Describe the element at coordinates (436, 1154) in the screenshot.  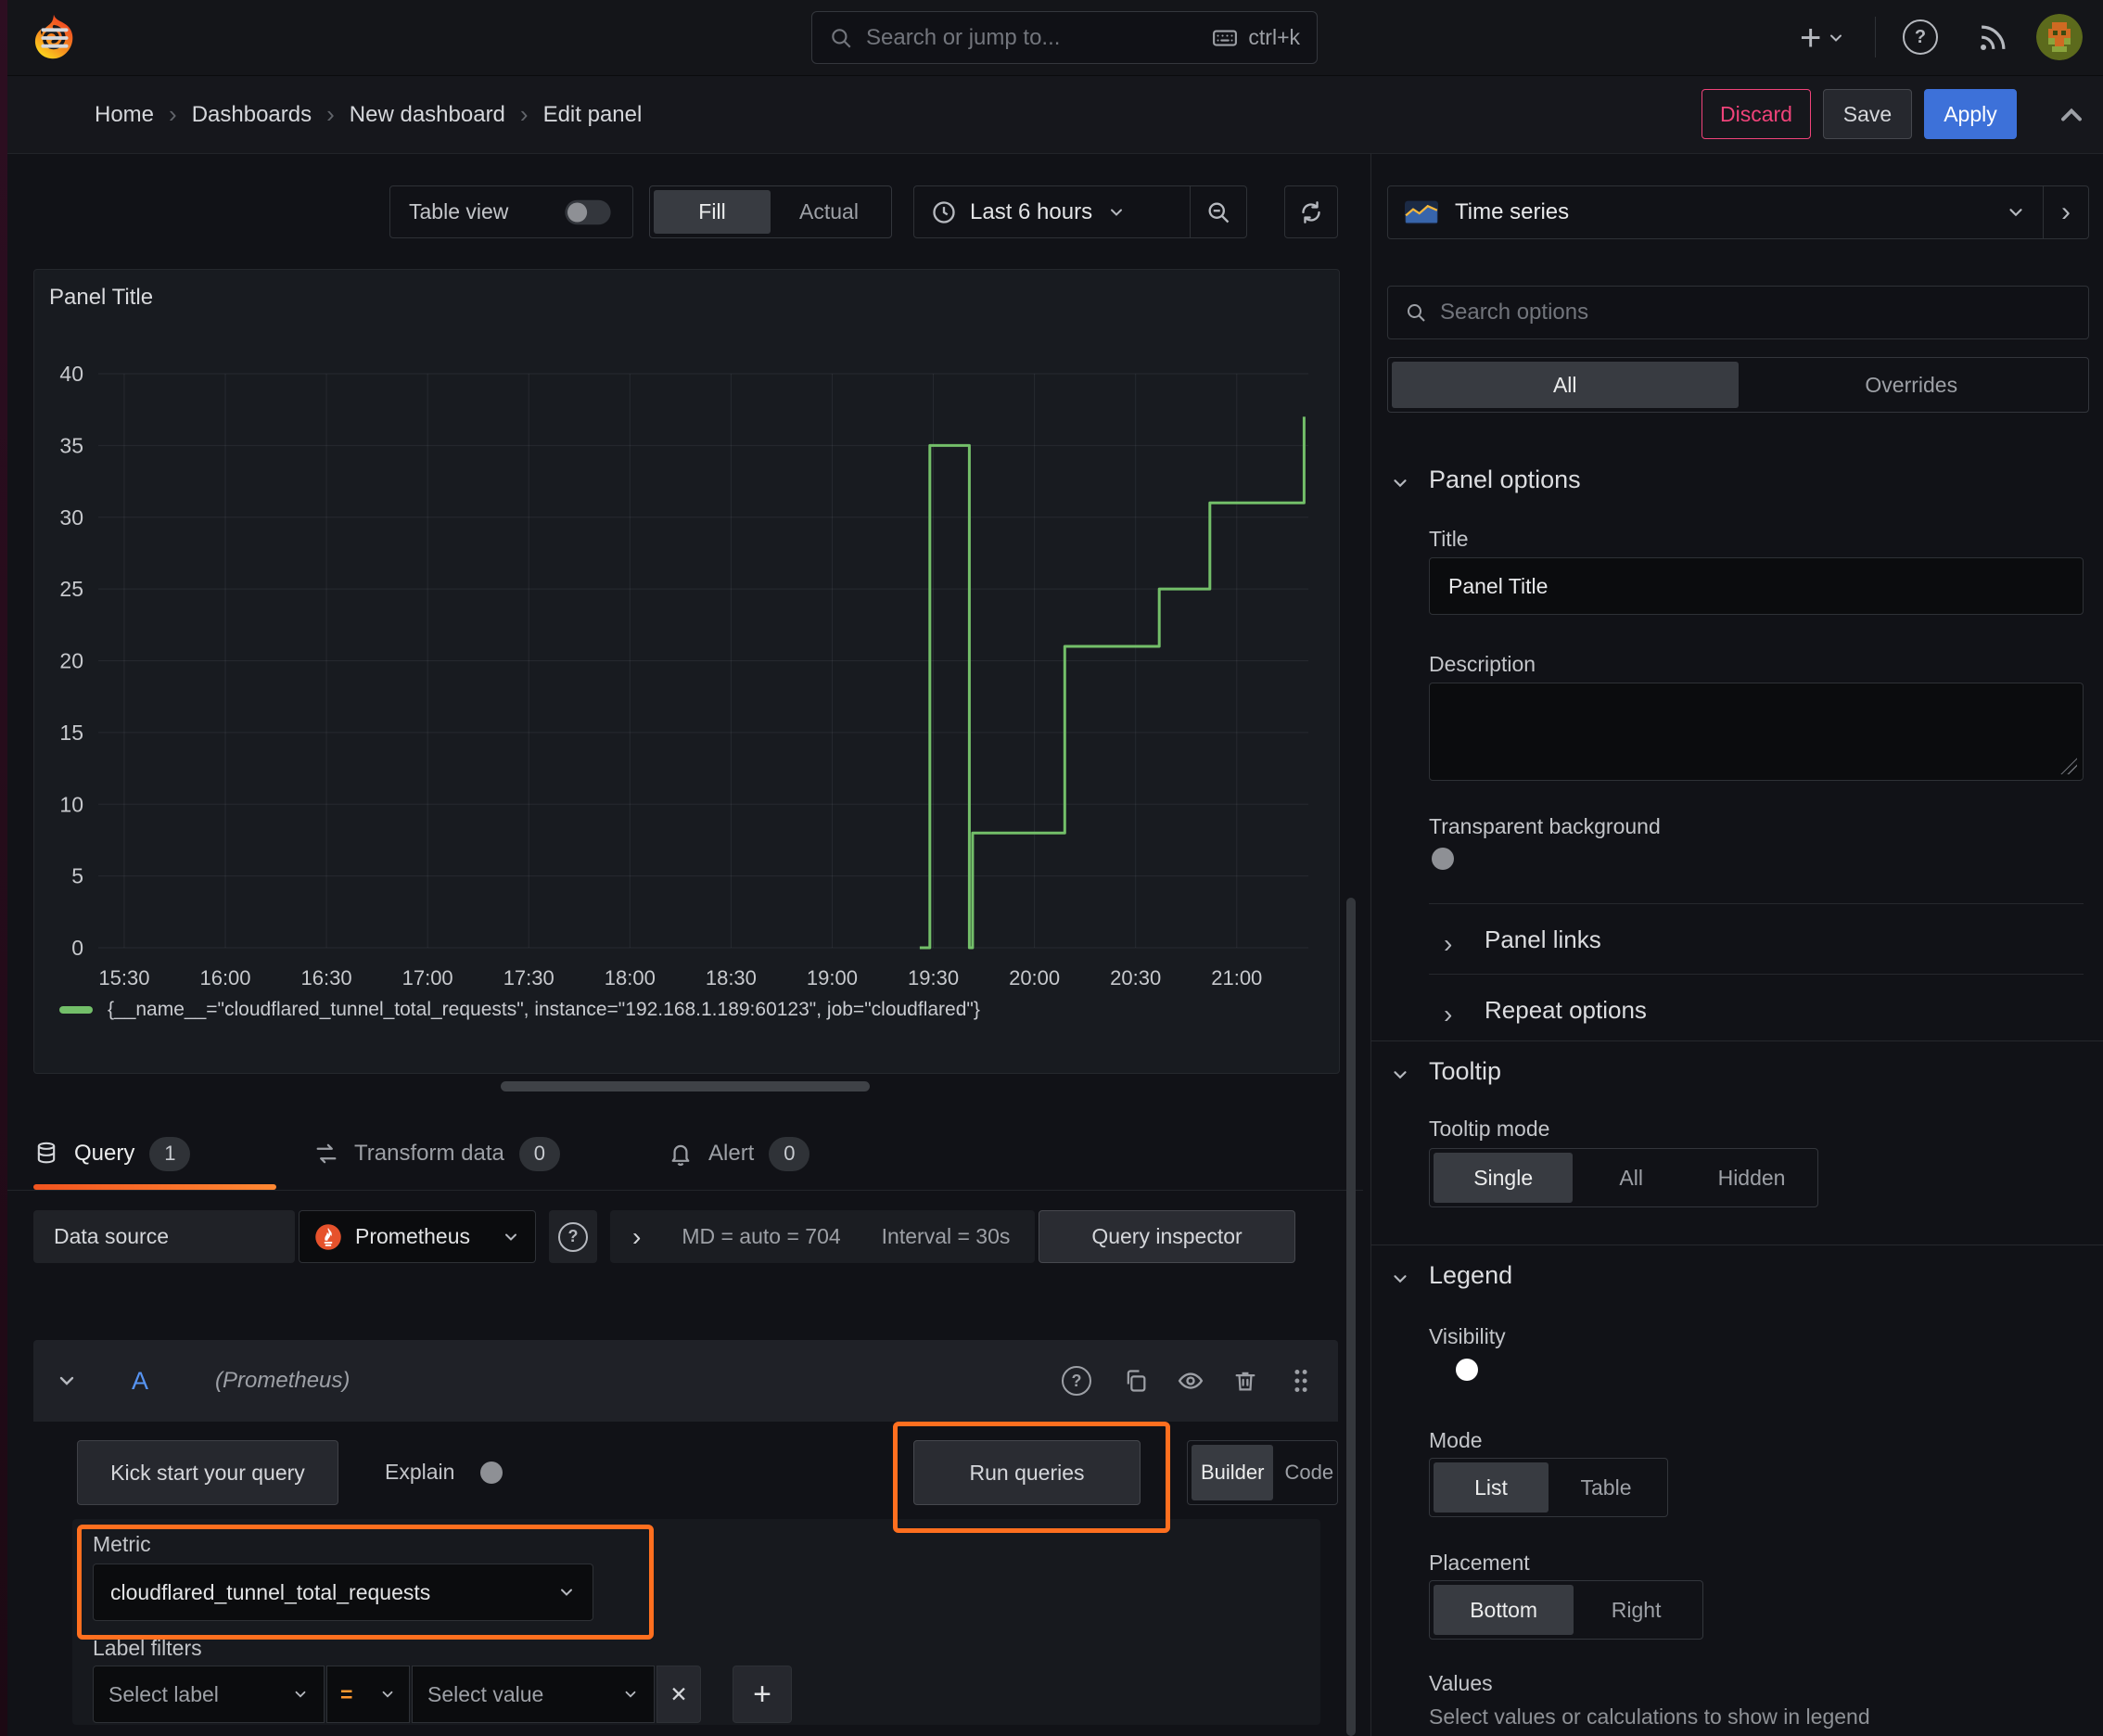
I see `tab-transform-data: Transform data 0` at that location.